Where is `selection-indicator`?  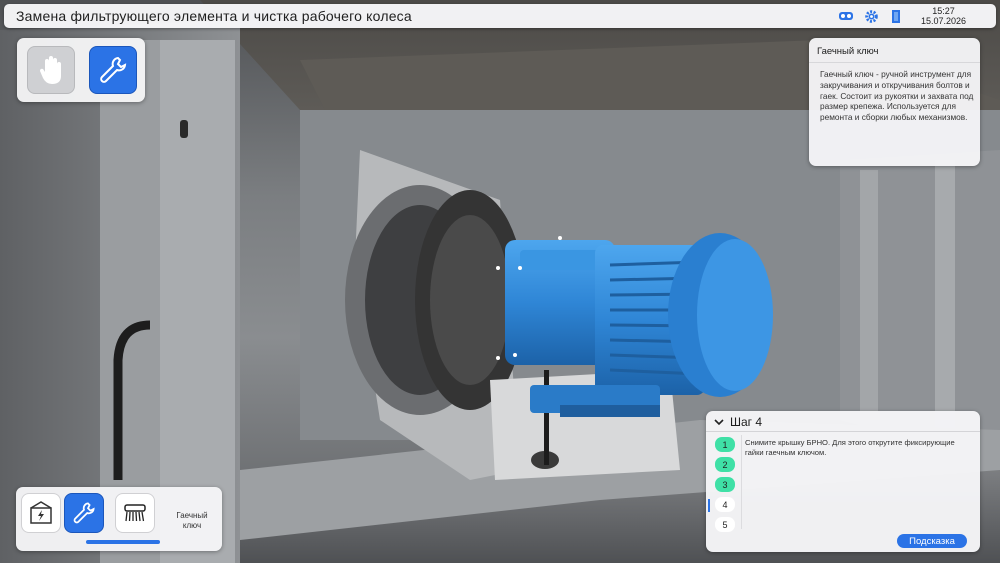
selection-indicator is located at coordinates (123, 542).